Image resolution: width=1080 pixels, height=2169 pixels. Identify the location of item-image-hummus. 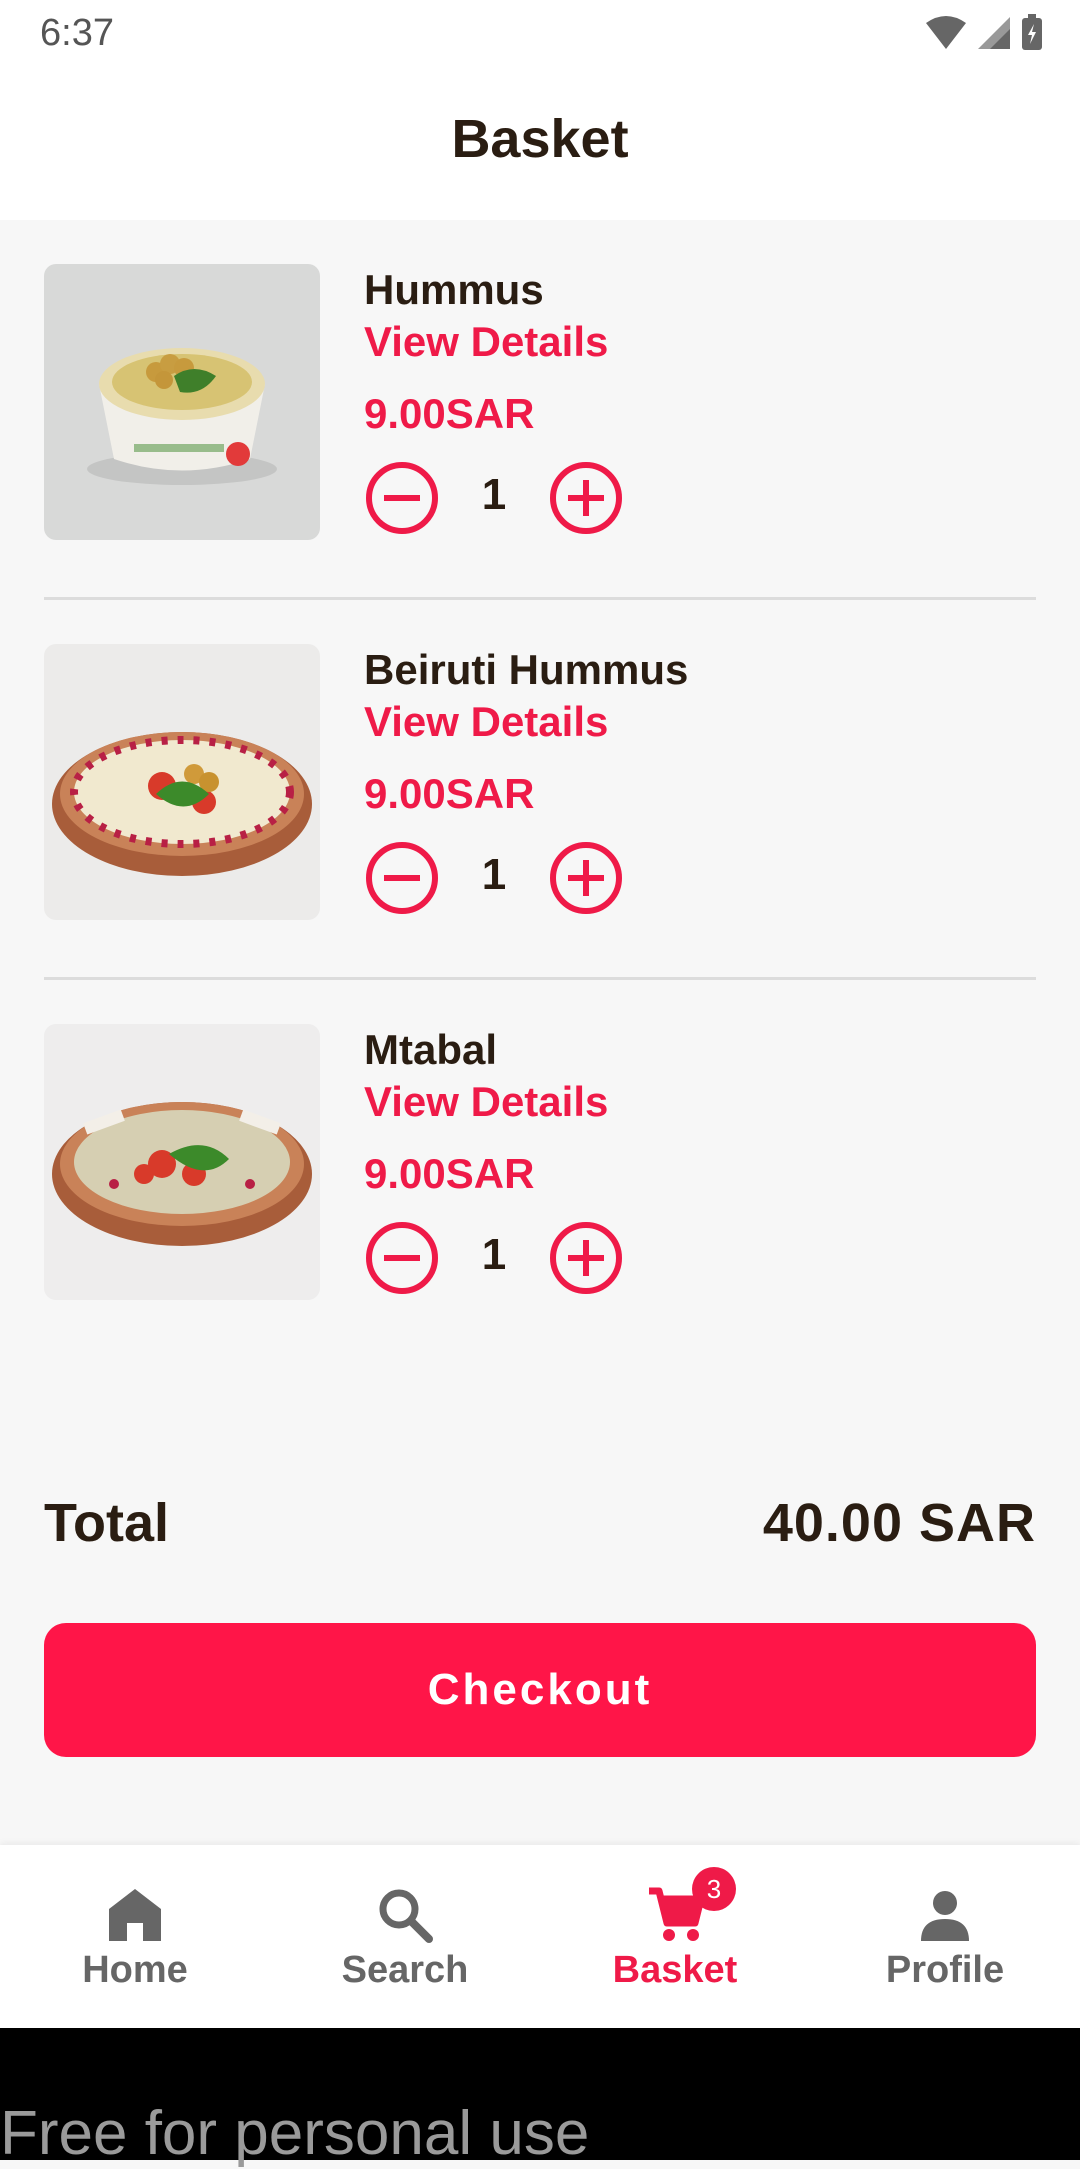
(182, 402).